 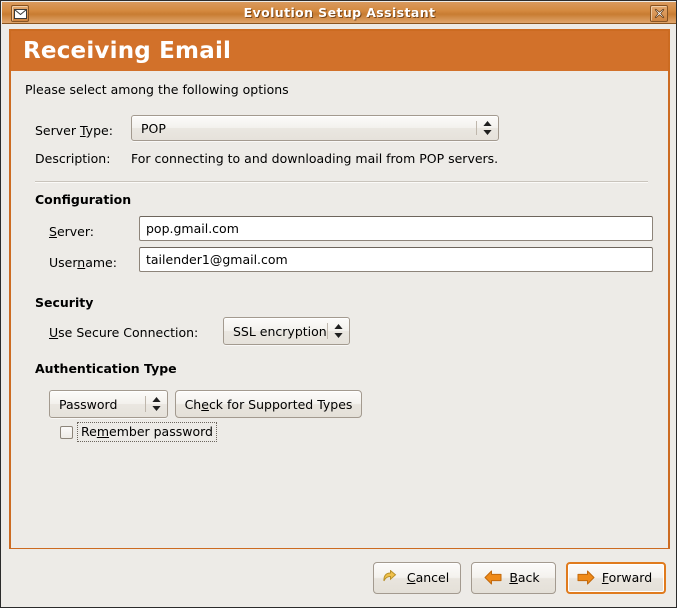 What do you see at coordinates (524, 577) in the screenshot?
I see `back-label: Back` at bounding box center [524, 577].